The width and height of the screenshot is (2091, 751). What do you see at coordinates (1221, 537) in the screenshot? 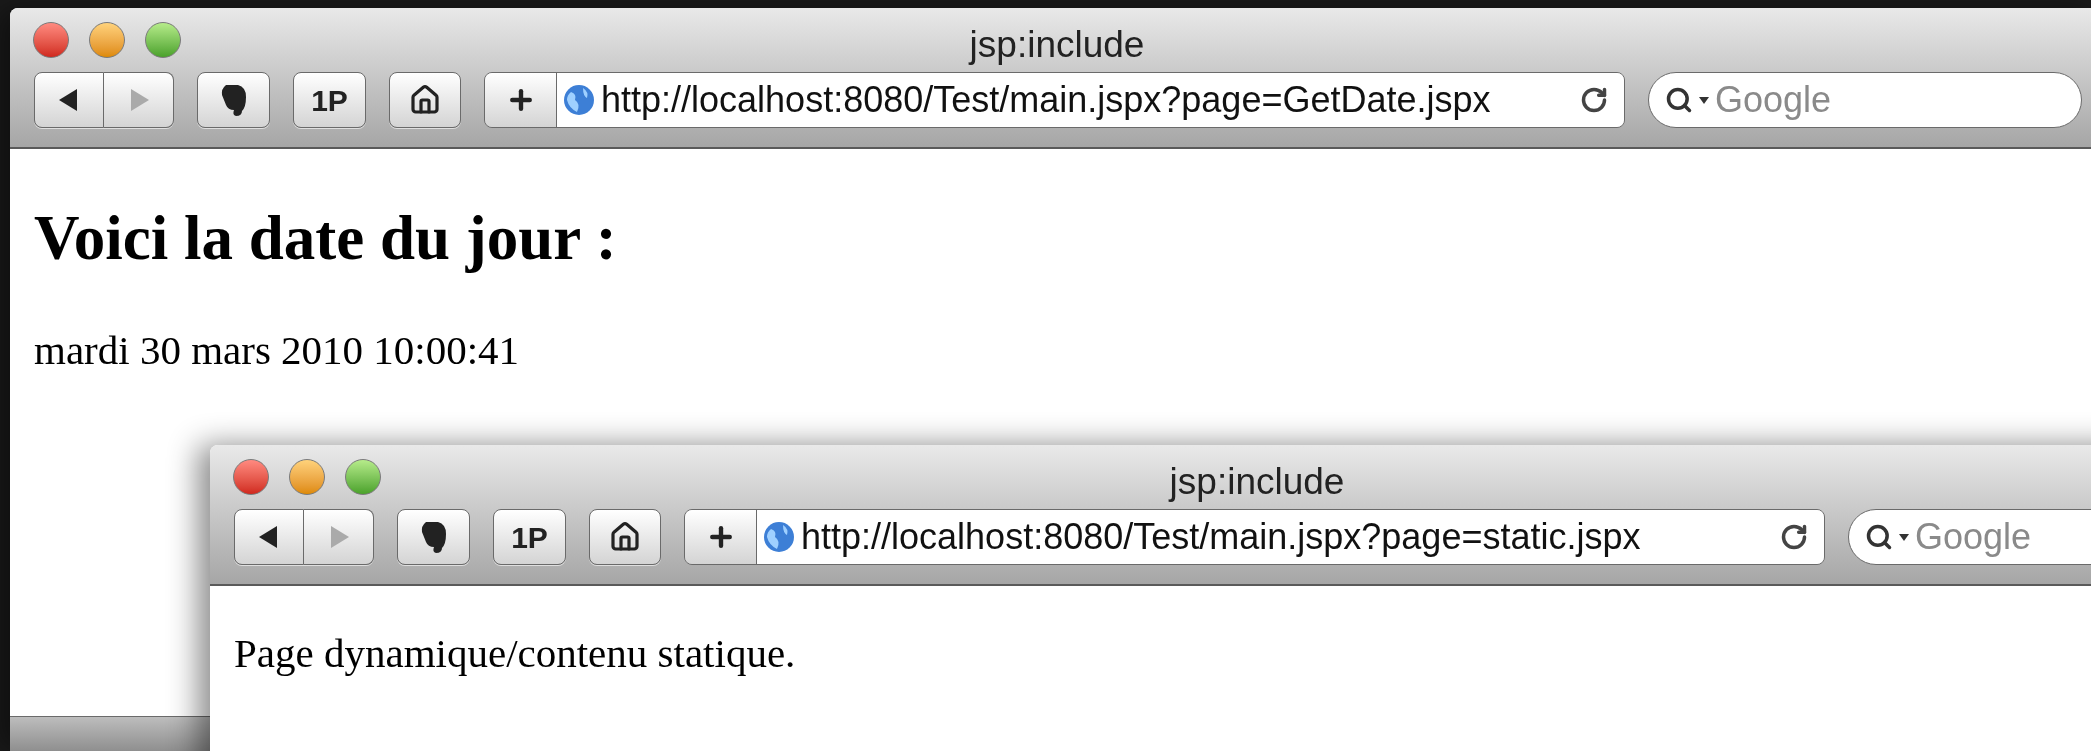
I see `url-text: http://localhost:8080/Test/main.jspx?page=static.jspx` at bounding box center [1221, 537].